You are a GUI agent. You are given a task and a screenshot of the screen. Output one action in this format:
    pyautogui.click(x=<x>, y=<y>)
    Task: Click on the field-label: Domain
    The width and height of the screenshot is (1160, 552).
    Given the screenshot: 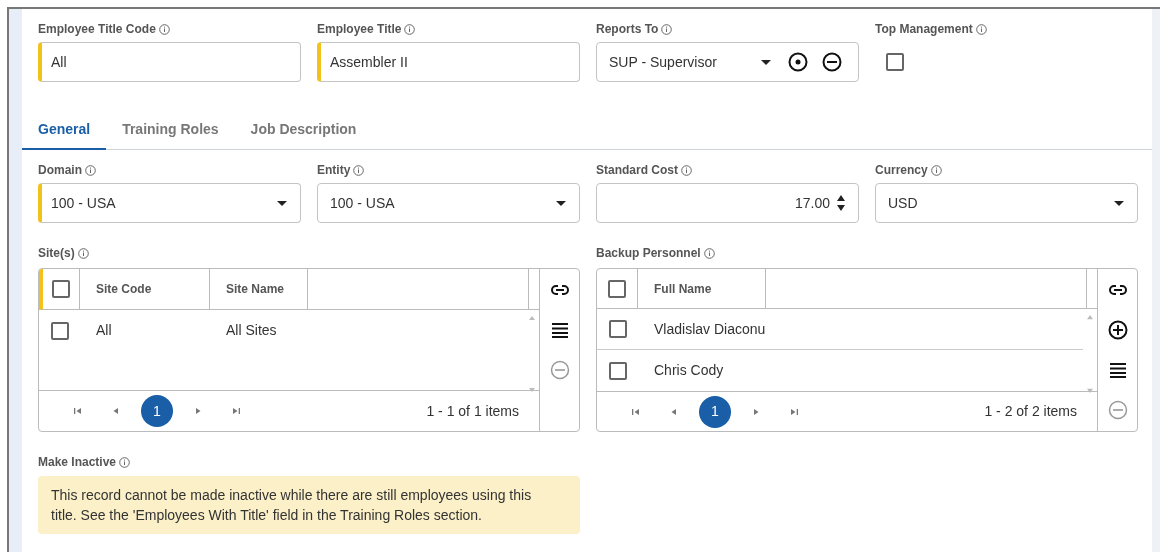 What is the action you would take?
    pyautogui.click(x=60, y=170)
    